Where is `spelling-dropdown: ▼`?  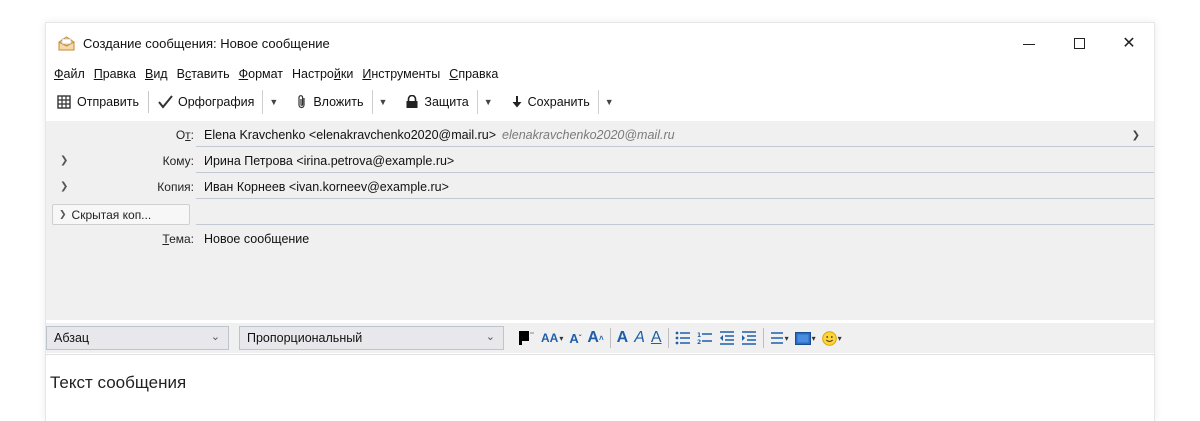 spelling-dropdown: ▼ is located at coordinates (273, 102).